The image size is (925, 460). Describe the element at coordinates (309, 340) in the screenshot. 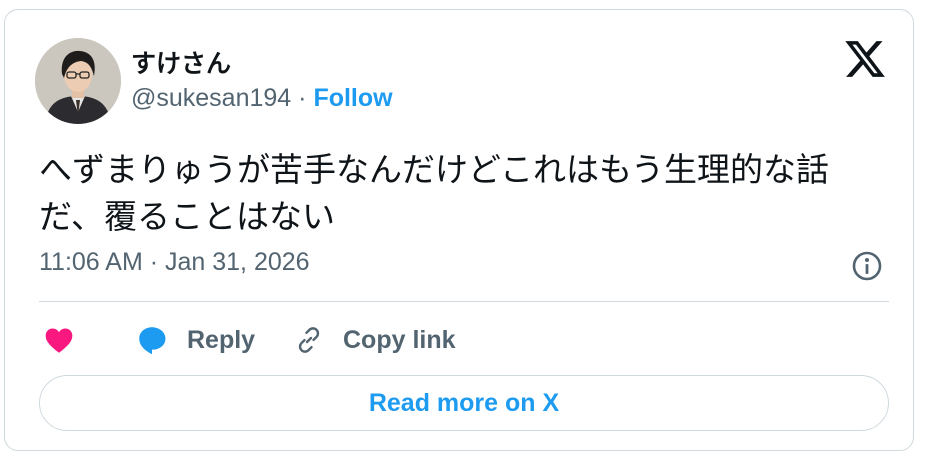

I see `link-icon` at that location.